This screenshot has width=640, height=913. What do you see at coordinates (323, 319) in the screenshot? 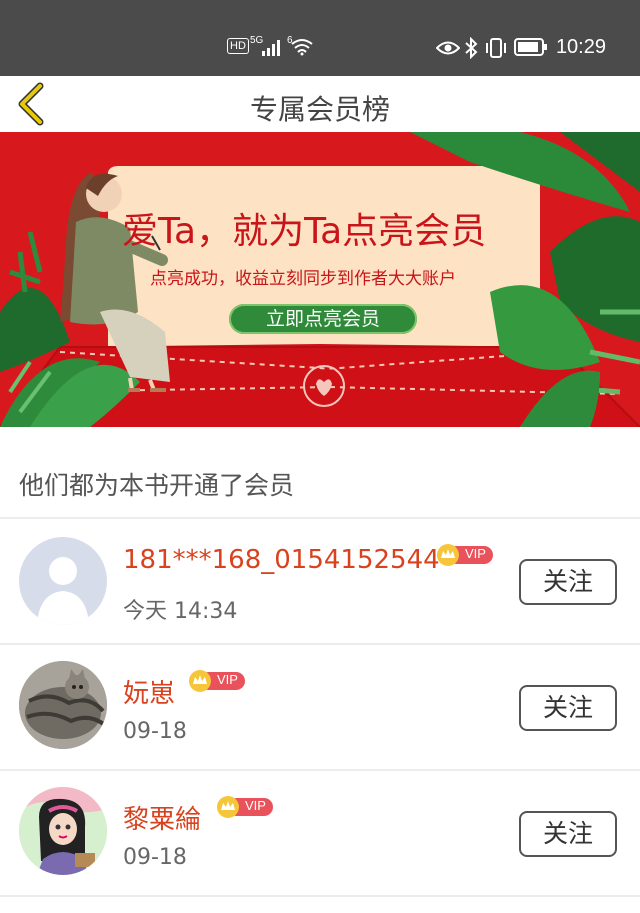
I see `light-up-button: 立即点亮会员` at bounding box center [323, 319].